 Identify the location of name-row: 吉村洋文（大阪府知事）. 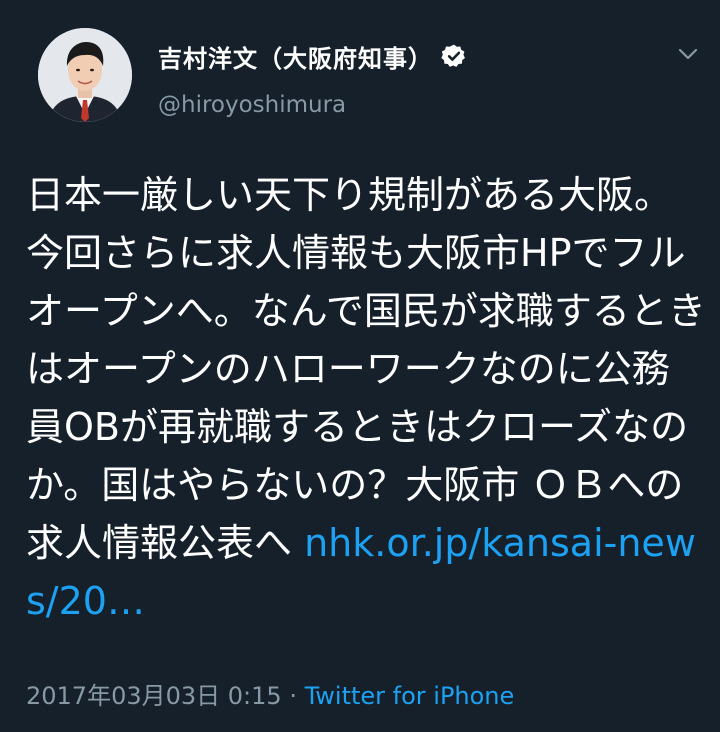
(312, 56).